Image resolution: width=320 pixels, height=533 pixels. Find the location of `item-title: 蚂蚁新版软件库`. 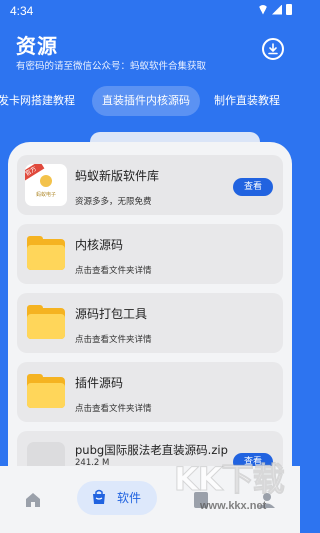

item-title: 蚂蚁新版软件库 is located at coordinates (117, 176).